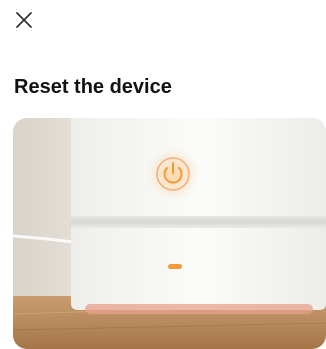 This screenshot has width=326, height=349. Describe the element at coordinates (93, 87) in the screenshot. I see `page-title: Reset the device` at that location.